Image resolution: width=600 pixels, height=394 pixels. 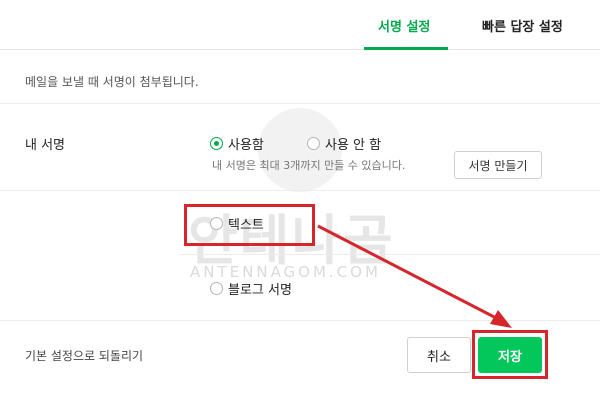 What do you see at coordinates (414, 276) in the screenshot?
I see `annotation-arrow` at bounding box center [414, 276].